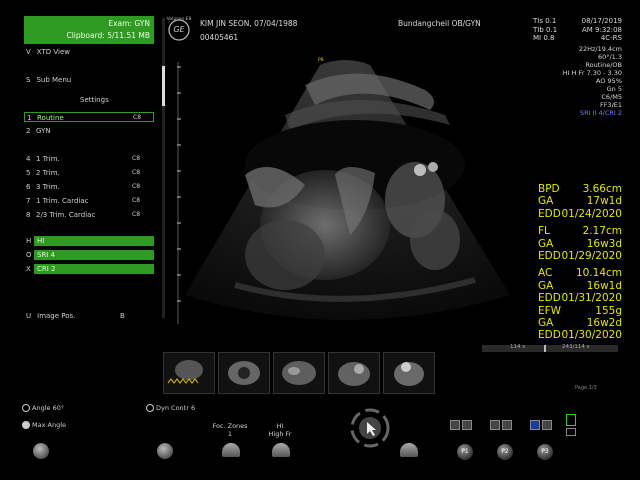 The height and width of the screenshot is (480, 640). What do you see at coordinates (108, 35) in the screenshot?
I see `clipboard-label: Clipboard: 5/11.51 MB` at bounding box center [108, 35].